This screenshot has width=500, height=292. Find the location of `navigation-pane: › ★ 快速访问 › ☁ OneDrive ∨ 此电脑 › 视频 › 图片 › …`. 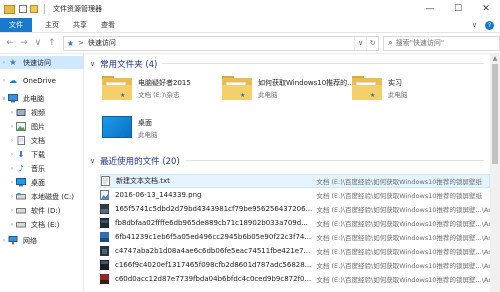

navigation-pane: › ★ 快速访问 › ☁ OneDrive ∨ 此电脑 › 视频 › 图片 › … is located at coordinates (42, 173).